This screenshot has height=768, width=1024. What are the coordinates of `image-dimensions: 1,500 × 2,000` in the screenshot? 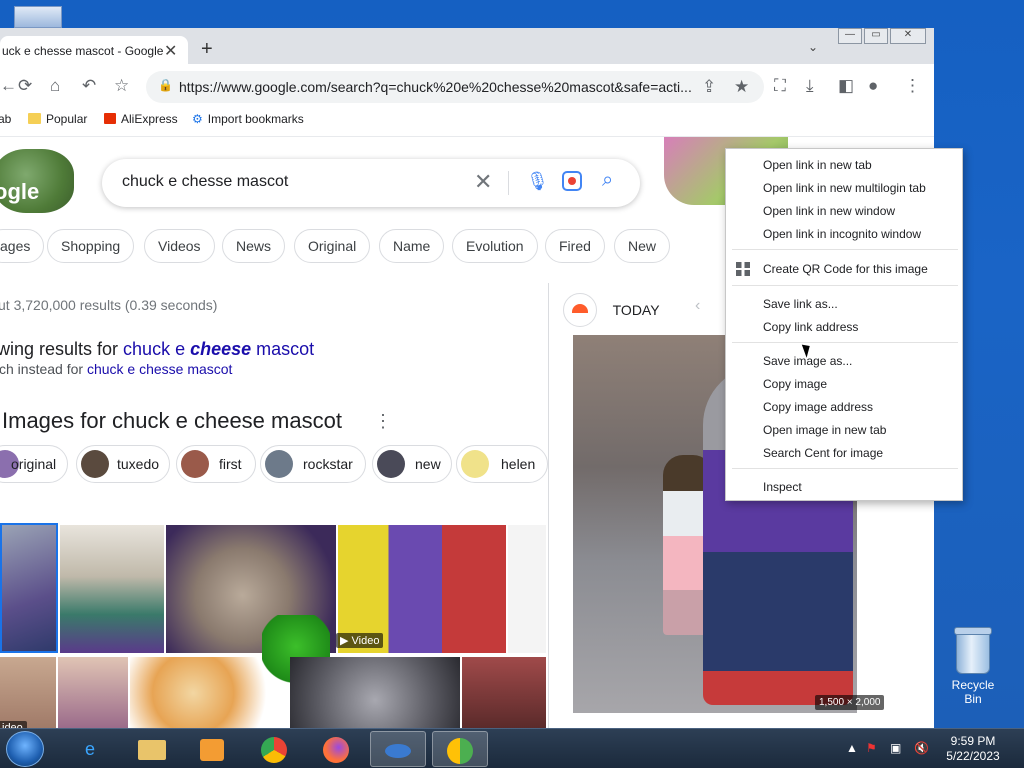 It's located at (850, 702).